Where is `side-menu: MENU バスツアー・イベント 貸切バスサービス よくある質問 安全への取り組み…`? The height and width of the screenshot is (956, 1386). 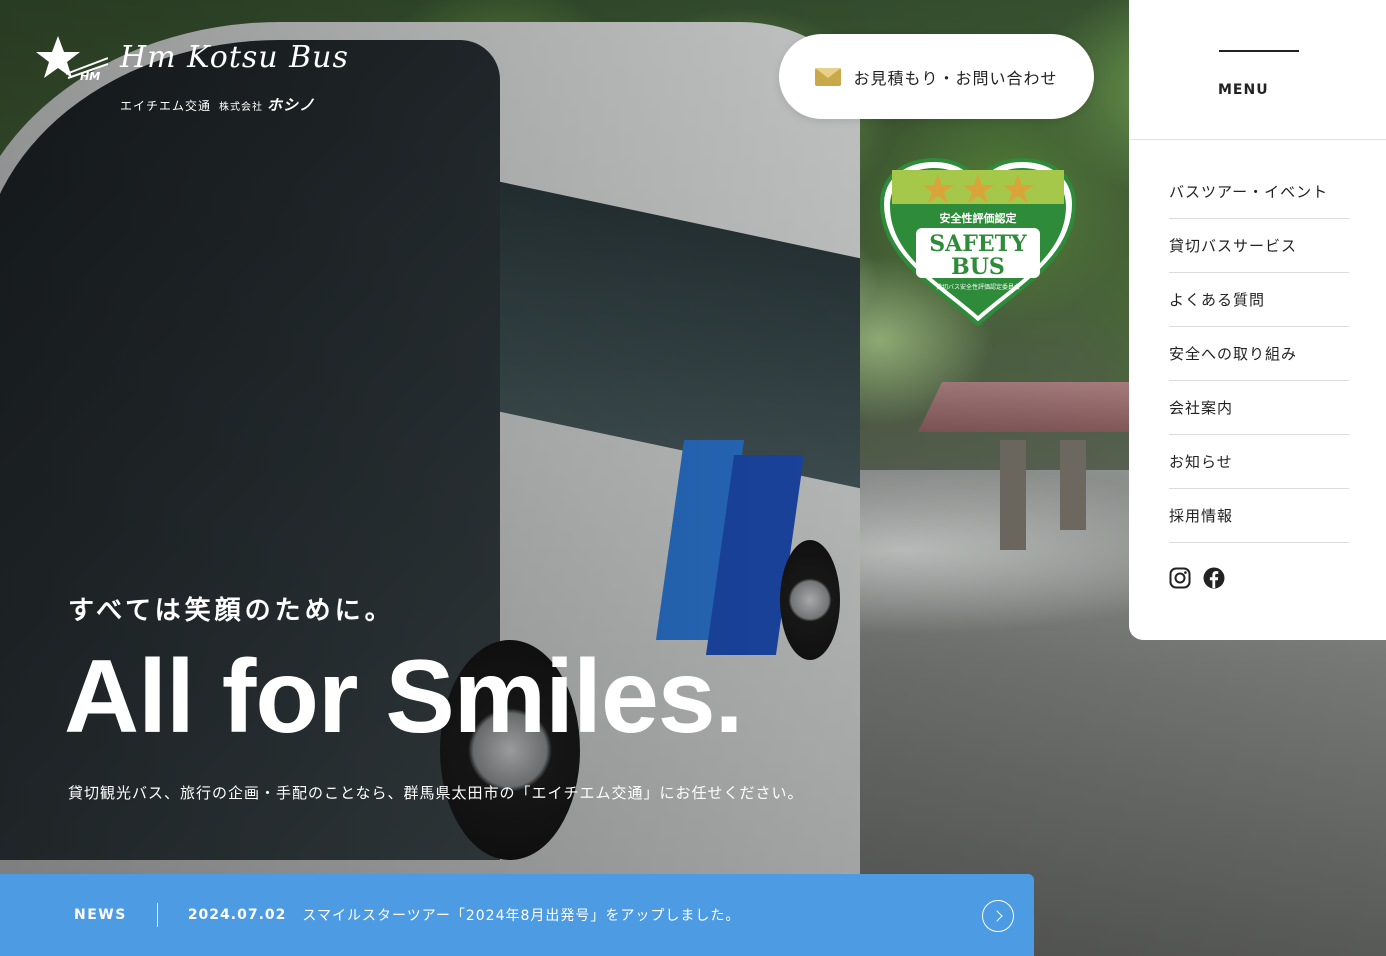 side-menu: MENU バスツアー・イベント 貸切バスサービス よくある質問 安全への取り組み… is located at coordinates (1257, 320).